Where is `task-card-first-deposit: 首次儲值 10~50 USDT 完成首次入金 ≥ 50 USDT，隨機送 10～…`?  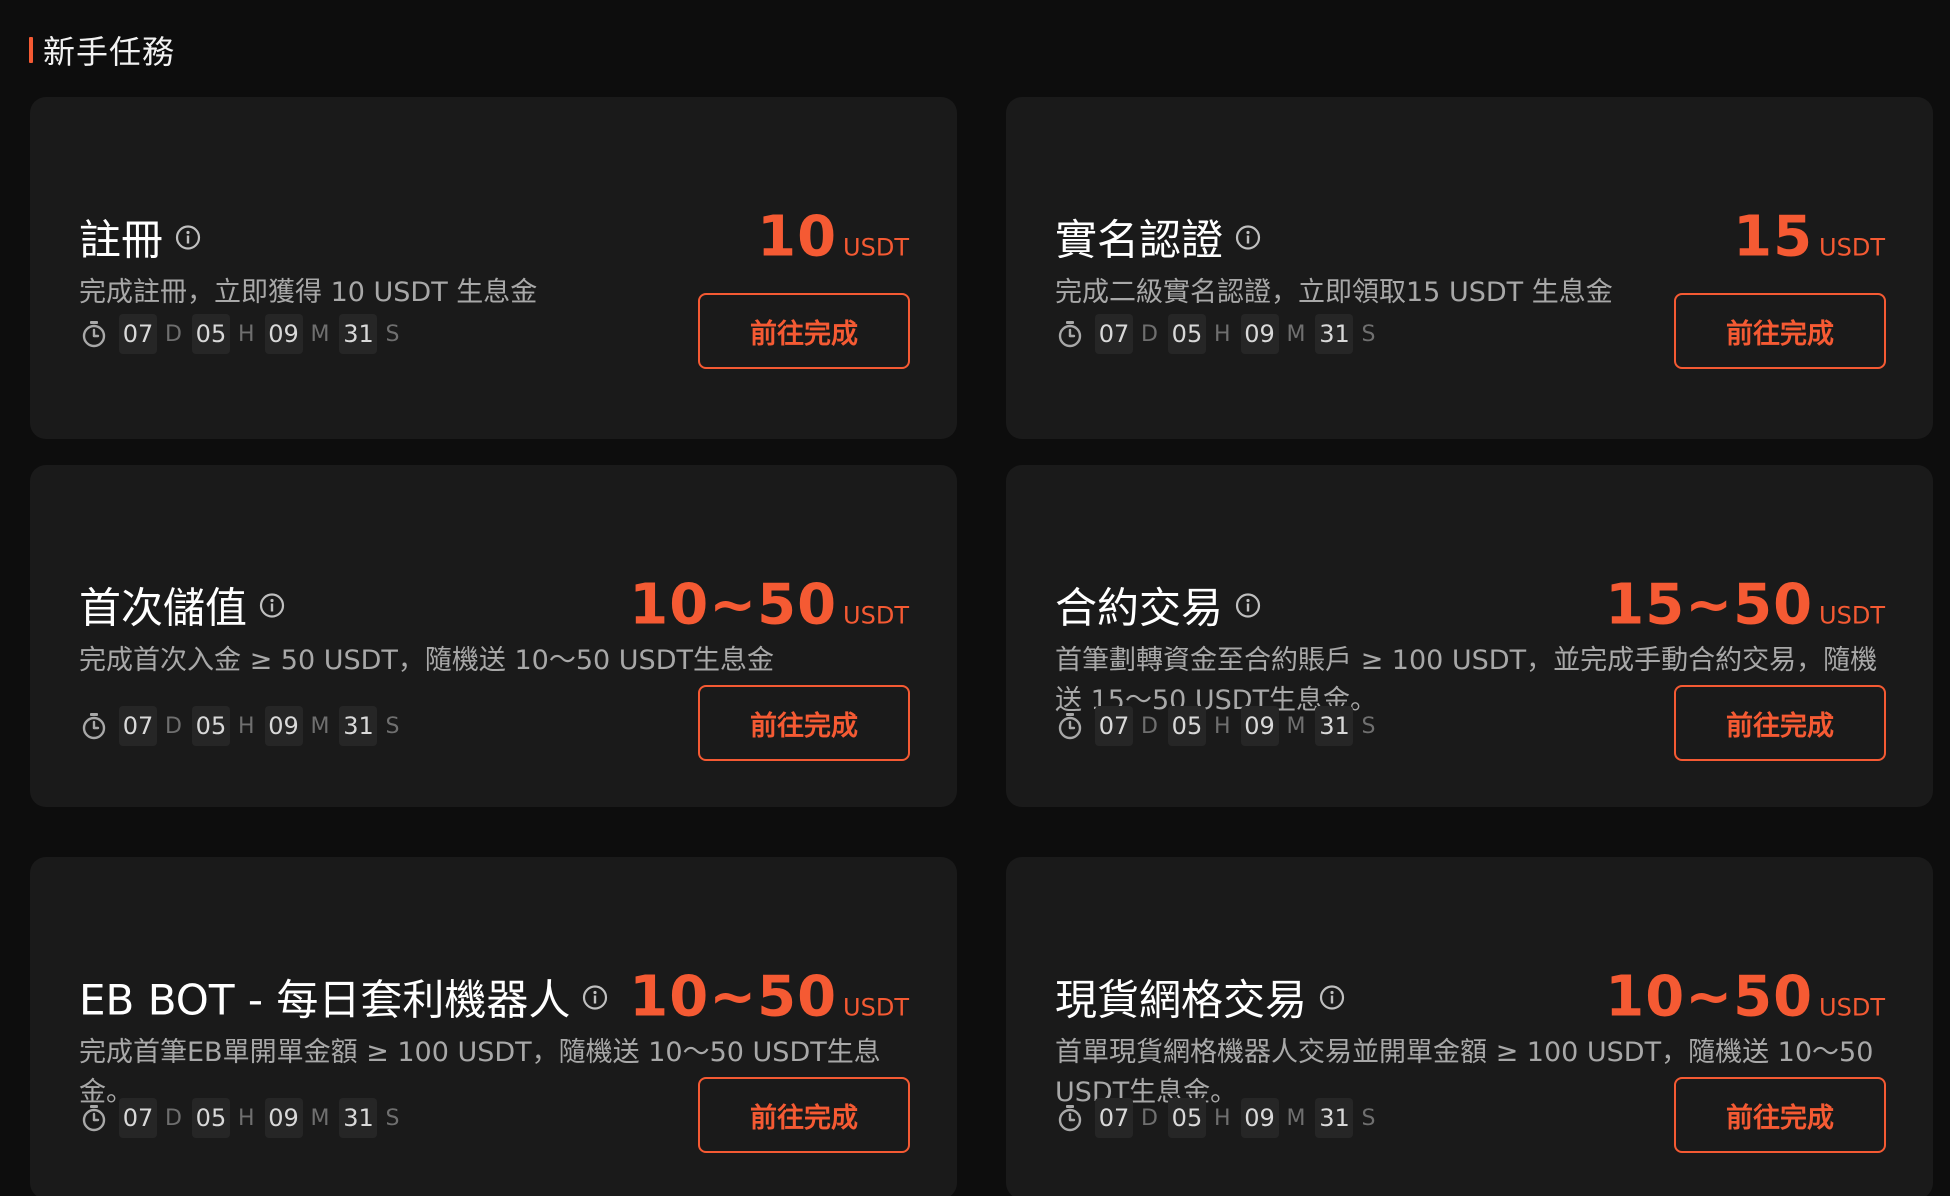 task-card-first-deposit: 首次儲值 10~50 USDT 完成首次入金 ≥ 50 USDT，隨機送 10～… is located at coordinates (493, 636).